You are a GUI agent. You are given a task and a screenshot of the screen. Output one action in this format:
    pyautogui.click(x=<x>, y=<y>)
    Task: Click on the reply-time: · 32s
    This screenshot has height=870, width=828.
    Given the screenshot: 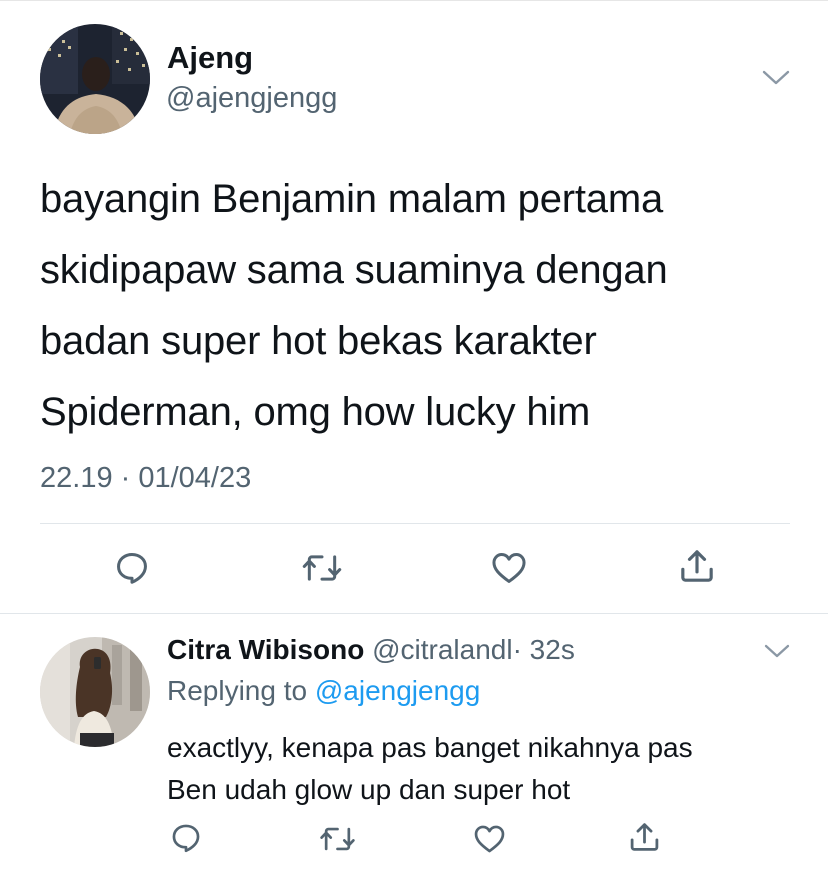 What is the action you would take?
    pyautogui.click(x=543, y=649)
    